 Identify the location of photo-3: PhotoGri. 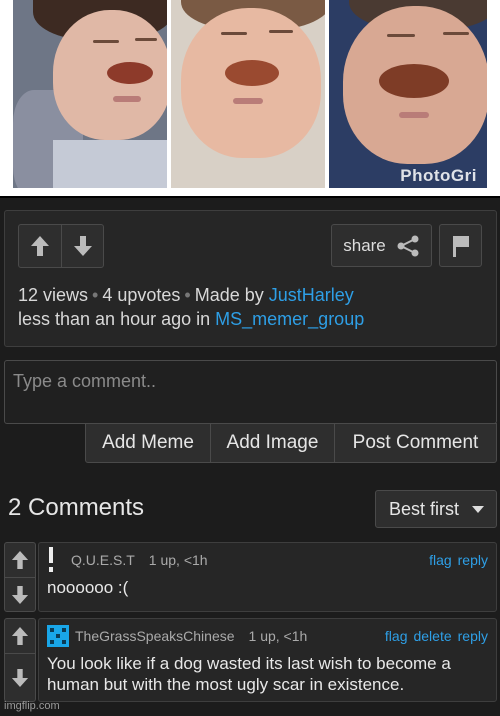
(408, 94).